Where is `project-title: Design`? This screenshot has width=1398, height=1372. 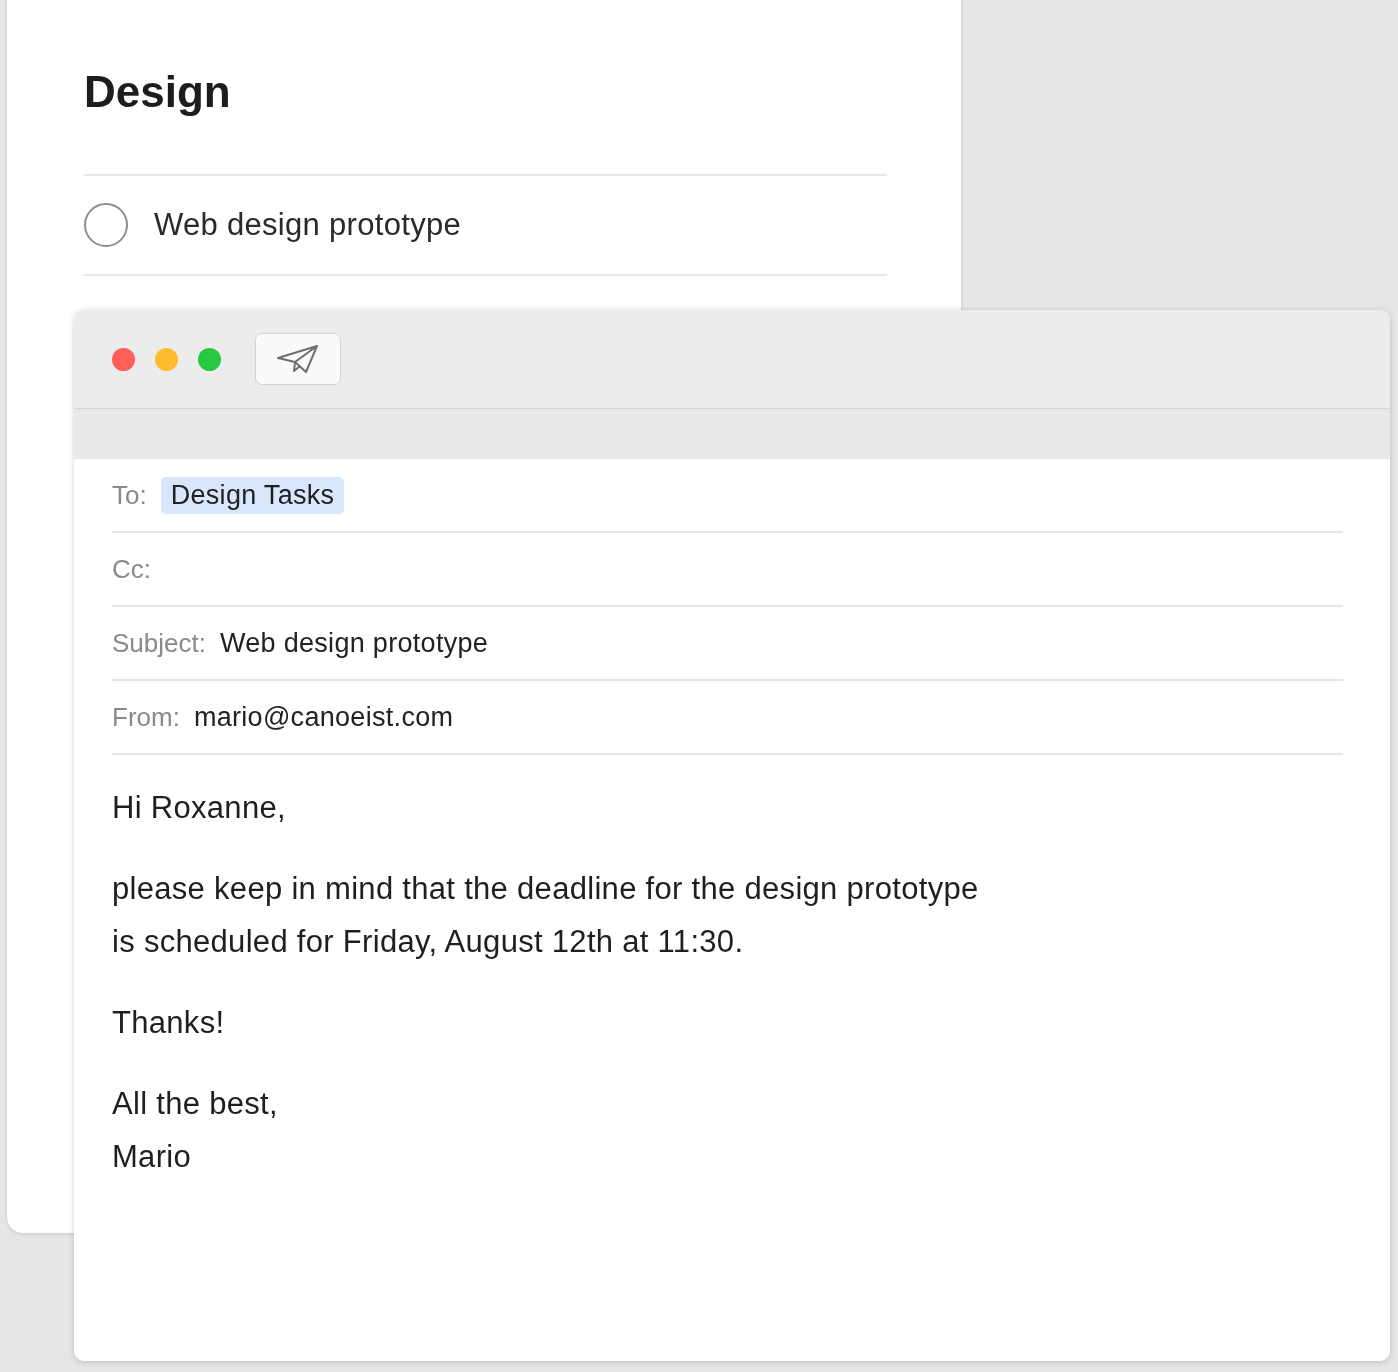
project-title: Design is located at coordinates (158, 92).